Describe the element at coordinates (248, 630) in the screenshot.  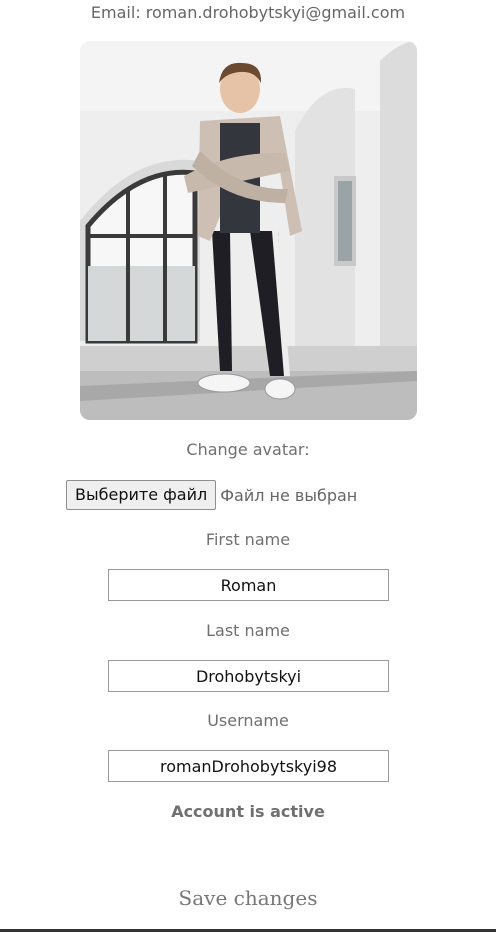
I see `last-name-label: Last name` at that location.